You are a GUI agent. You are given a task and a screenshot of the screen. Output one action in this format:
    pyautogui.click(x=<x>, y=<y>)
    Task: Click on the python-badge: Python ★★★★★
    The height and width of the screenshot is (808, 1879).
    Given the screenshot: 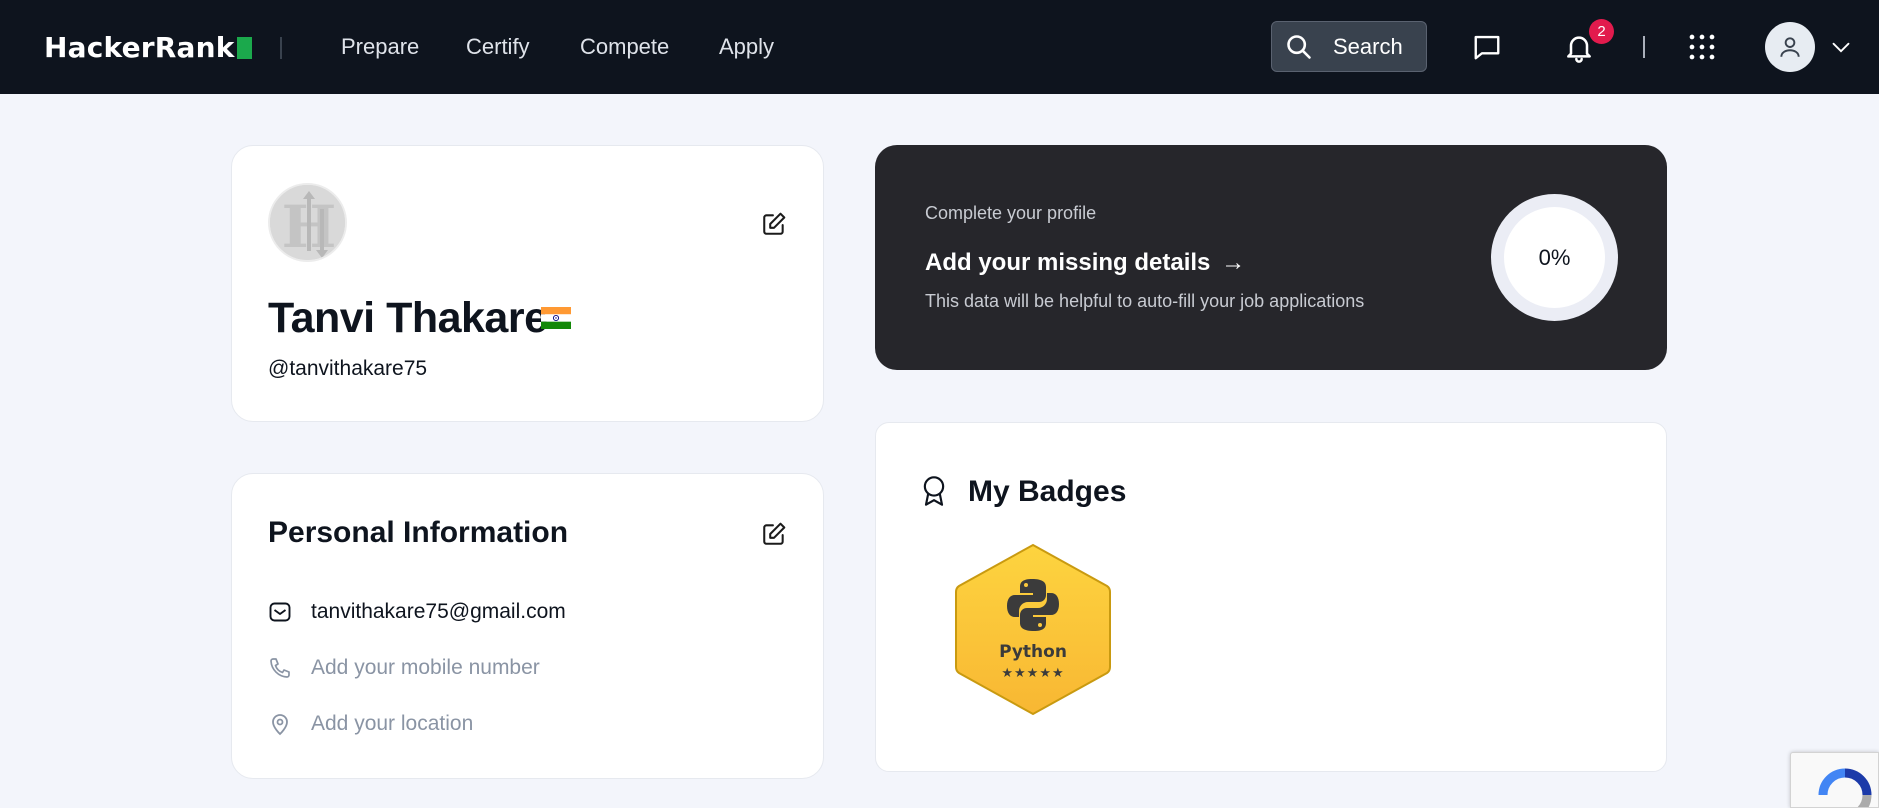 What is the action you would take?
    pyautogui.click(x=1033, y=629)
    